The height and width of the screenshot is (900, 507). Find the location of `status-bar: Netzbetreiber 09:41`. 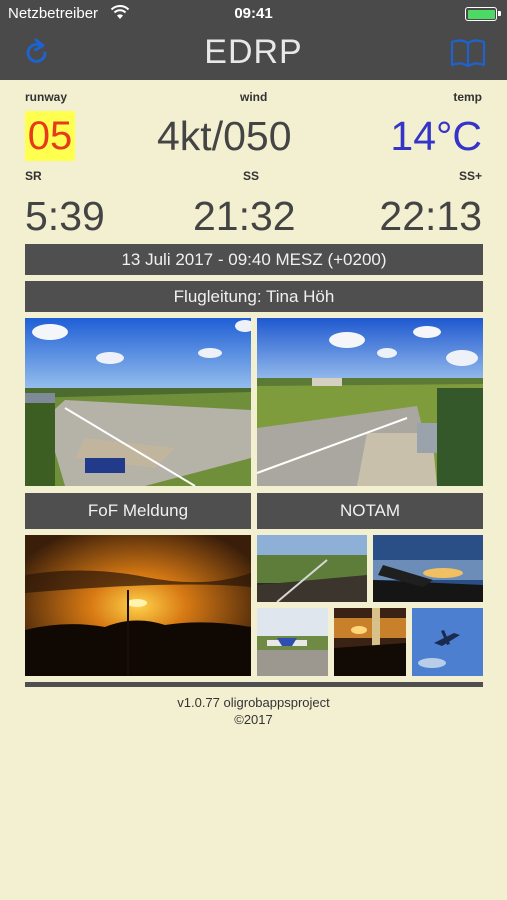

status-bar: Netzbetreiber 09:41 is located at coordinates (253, 14).